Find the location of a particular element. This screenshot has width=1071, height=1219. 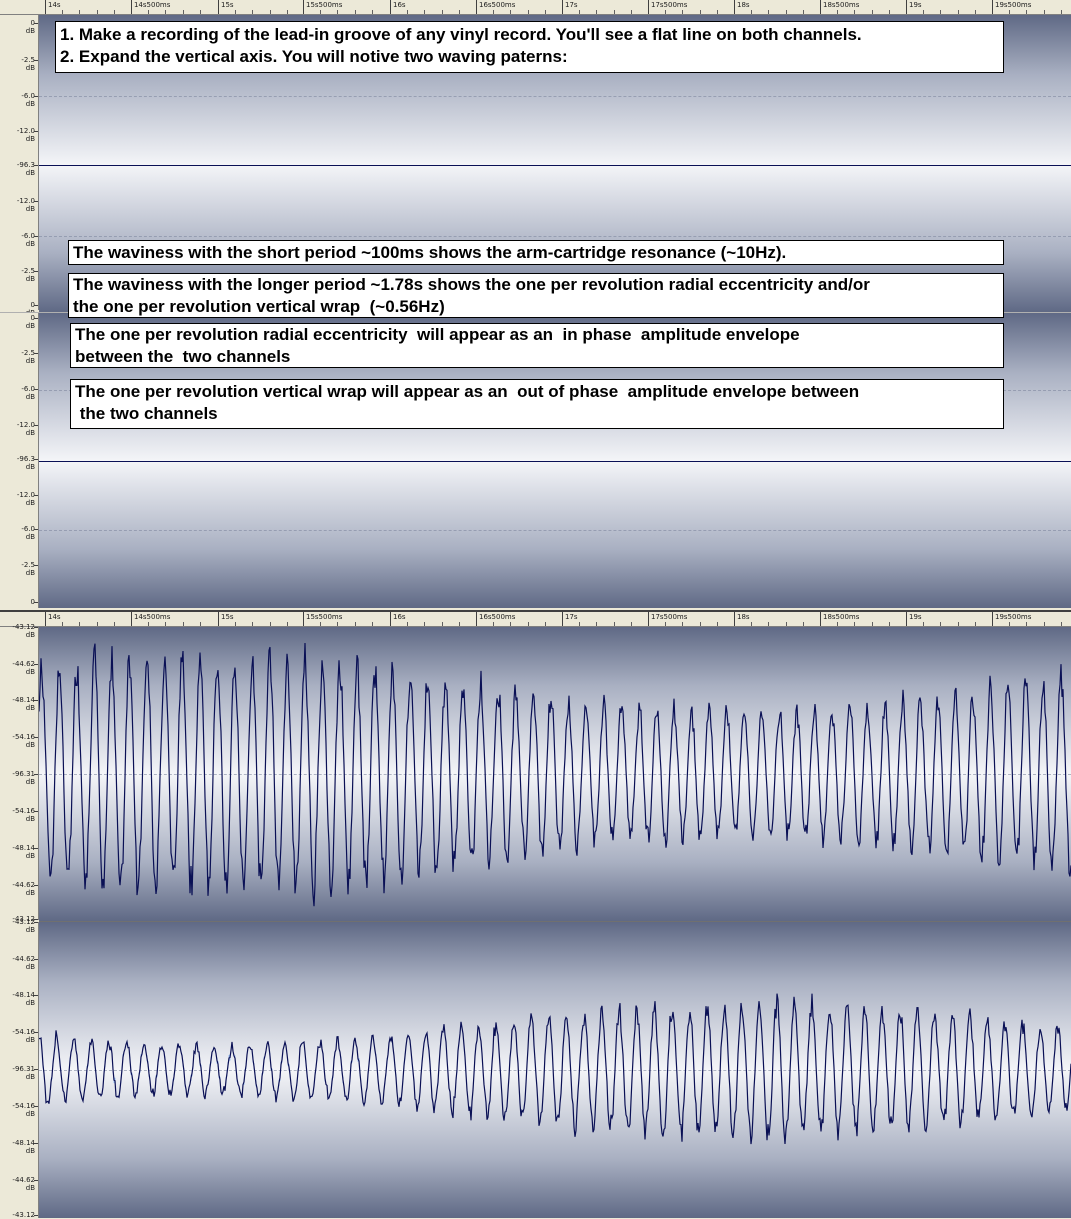

ruler-tick-label: 16s500ms is located at coordinates (497, 617).